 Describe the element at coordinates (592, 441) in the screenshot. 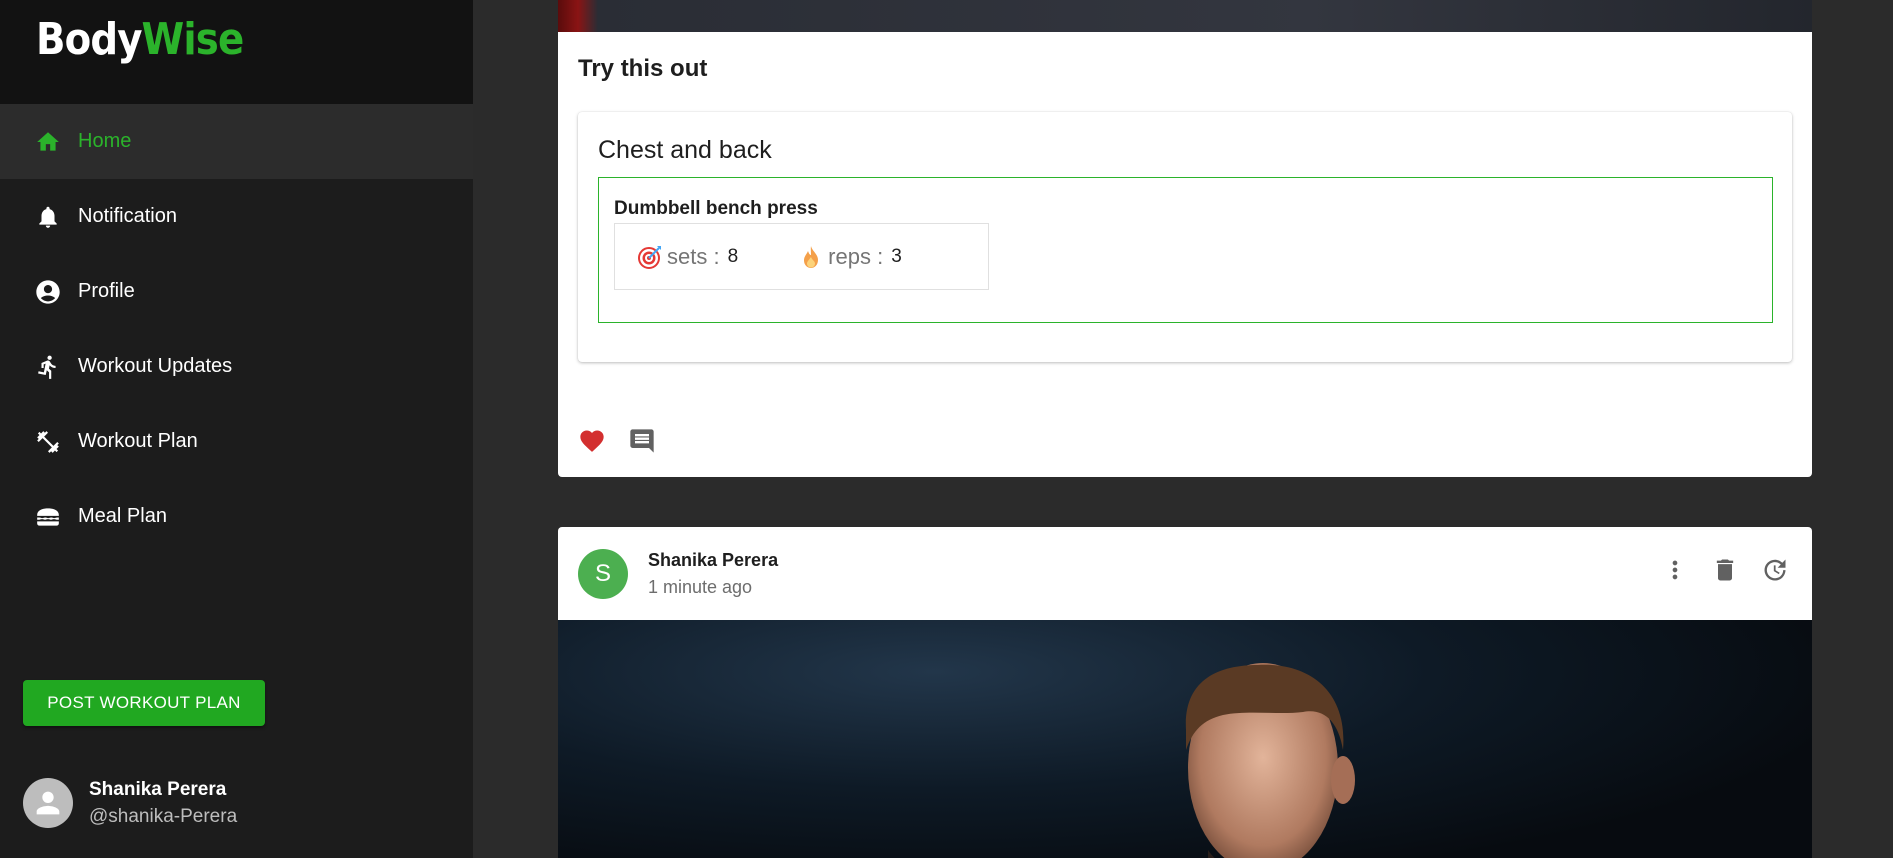

I see `like-heart-icon` at that location.